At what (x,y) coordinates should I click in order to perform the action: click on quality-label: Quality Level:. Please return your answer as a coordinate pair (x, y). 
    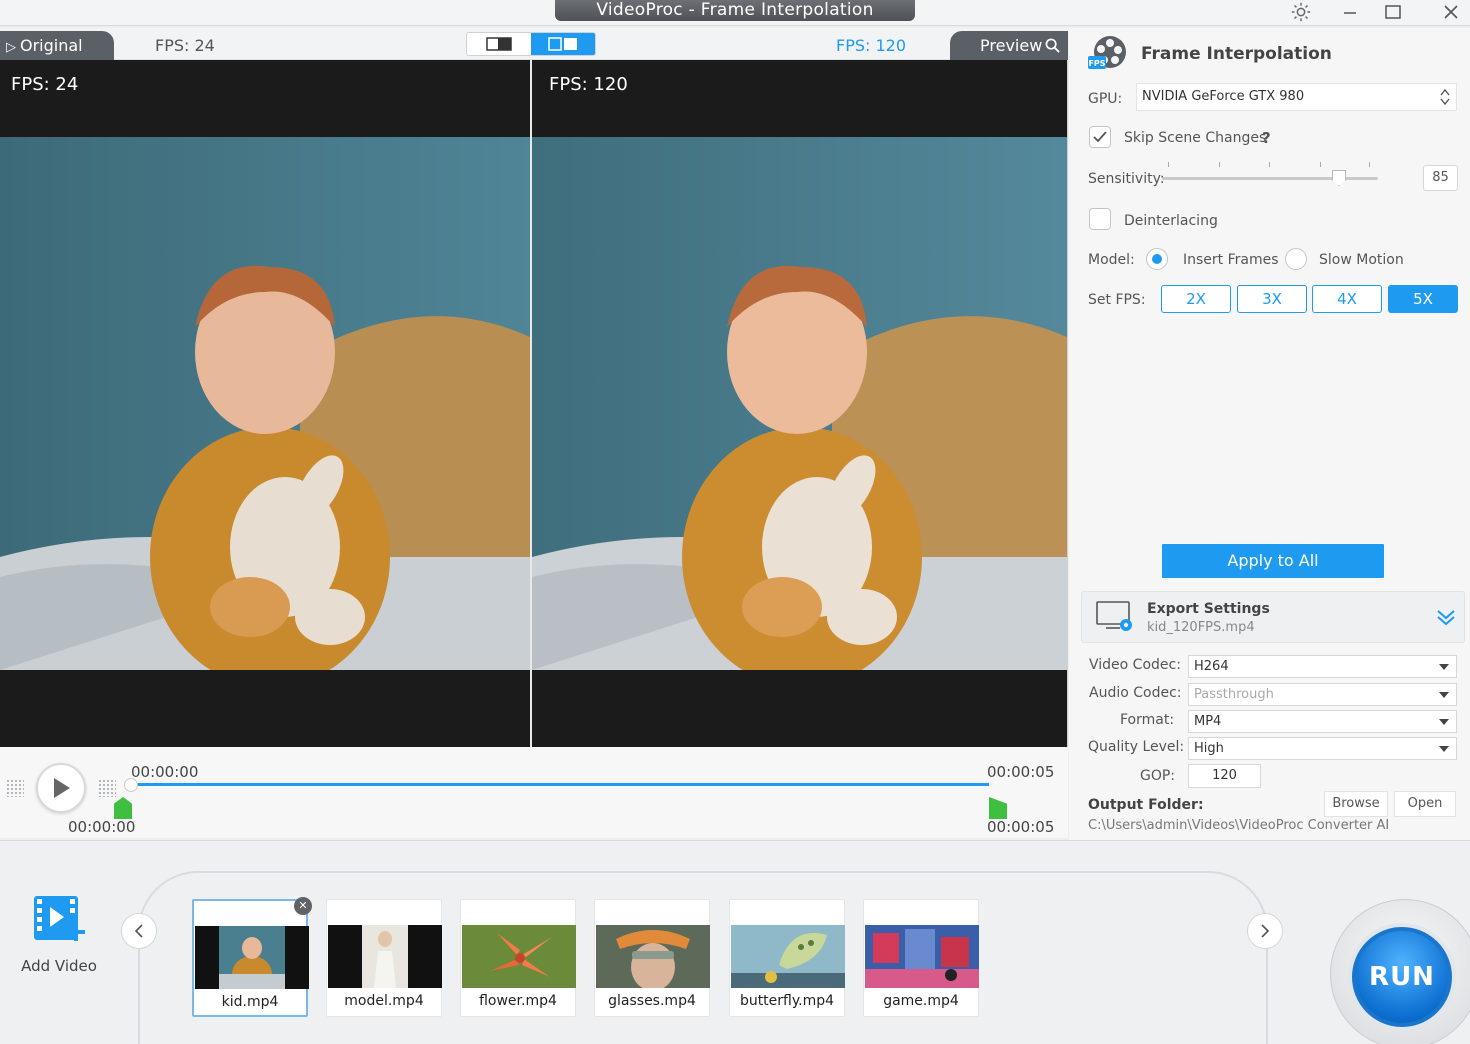
    Looking at the image, I should click on (1136, 747).